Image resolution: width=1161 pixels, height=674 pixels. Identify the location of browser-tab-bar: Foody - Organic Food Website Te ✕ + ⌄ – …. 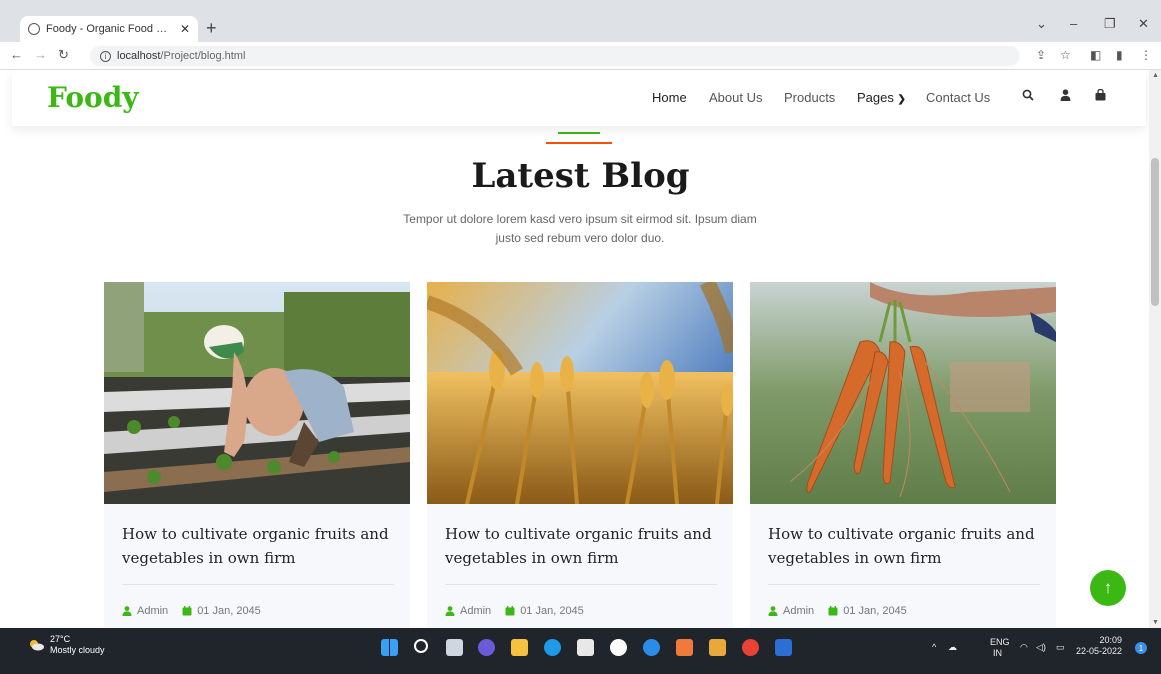
(580, 21).